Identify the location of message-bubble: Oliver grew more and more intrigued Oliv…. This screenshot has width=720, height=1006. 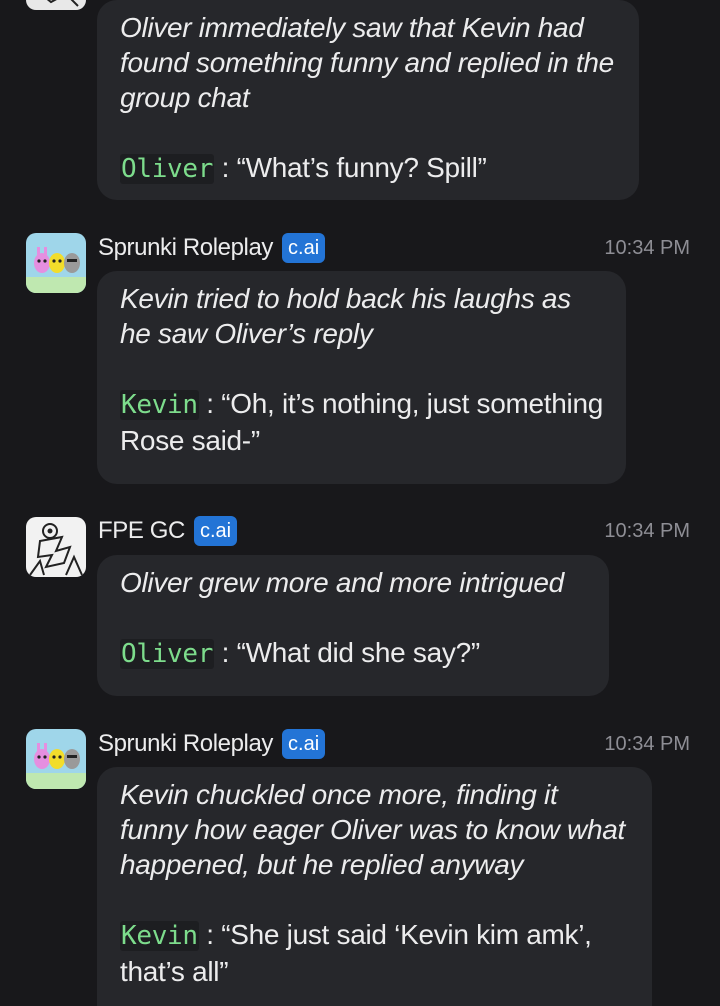
(353, 625).